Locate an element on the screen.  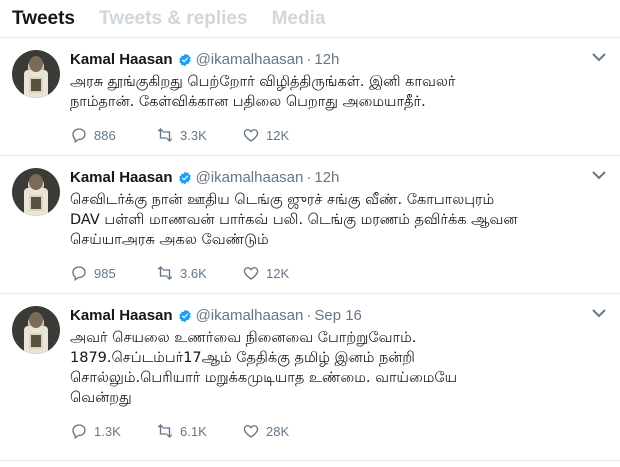
like-count: 28K is located at coordinates (278, 431).